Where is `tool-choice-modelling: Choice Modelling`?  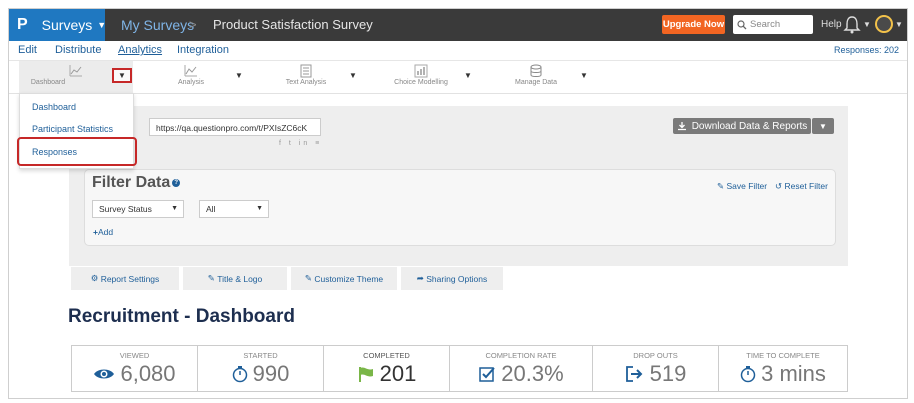 tool-choice-modelling: Choice Modelling is located at coordinates (421, 77).